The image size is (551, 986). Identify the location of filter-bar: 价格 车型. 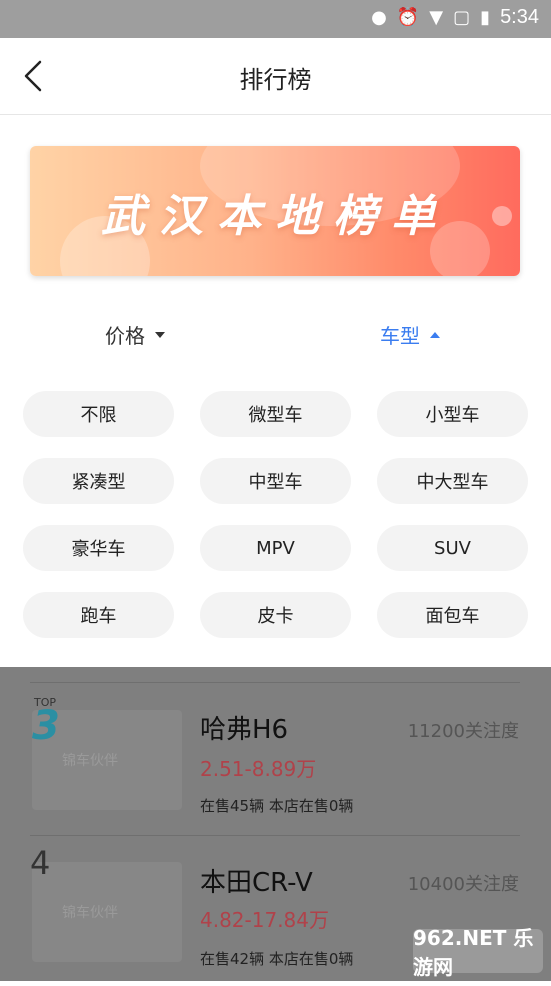
(275, 340).